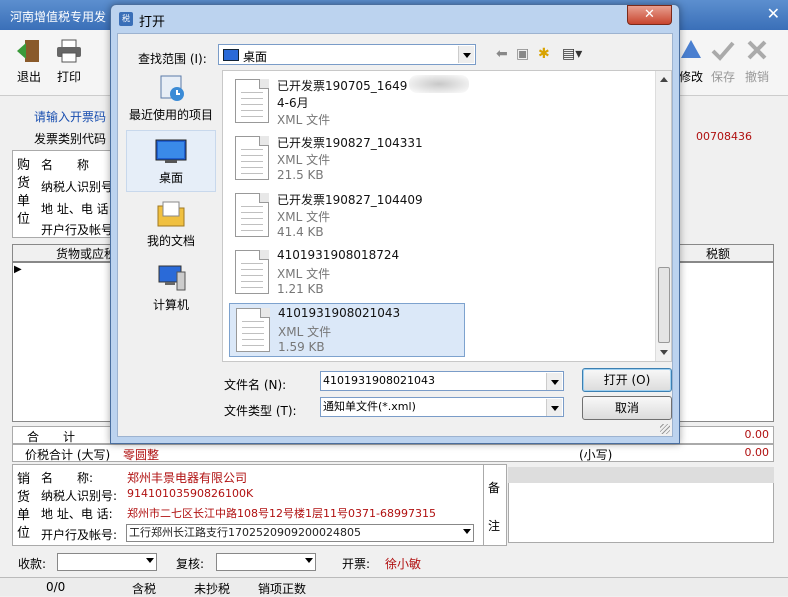 This screenshot has width=788, height=597. I want to click on filetype-value: 通知单文件(*.xml), so click(369, 406).